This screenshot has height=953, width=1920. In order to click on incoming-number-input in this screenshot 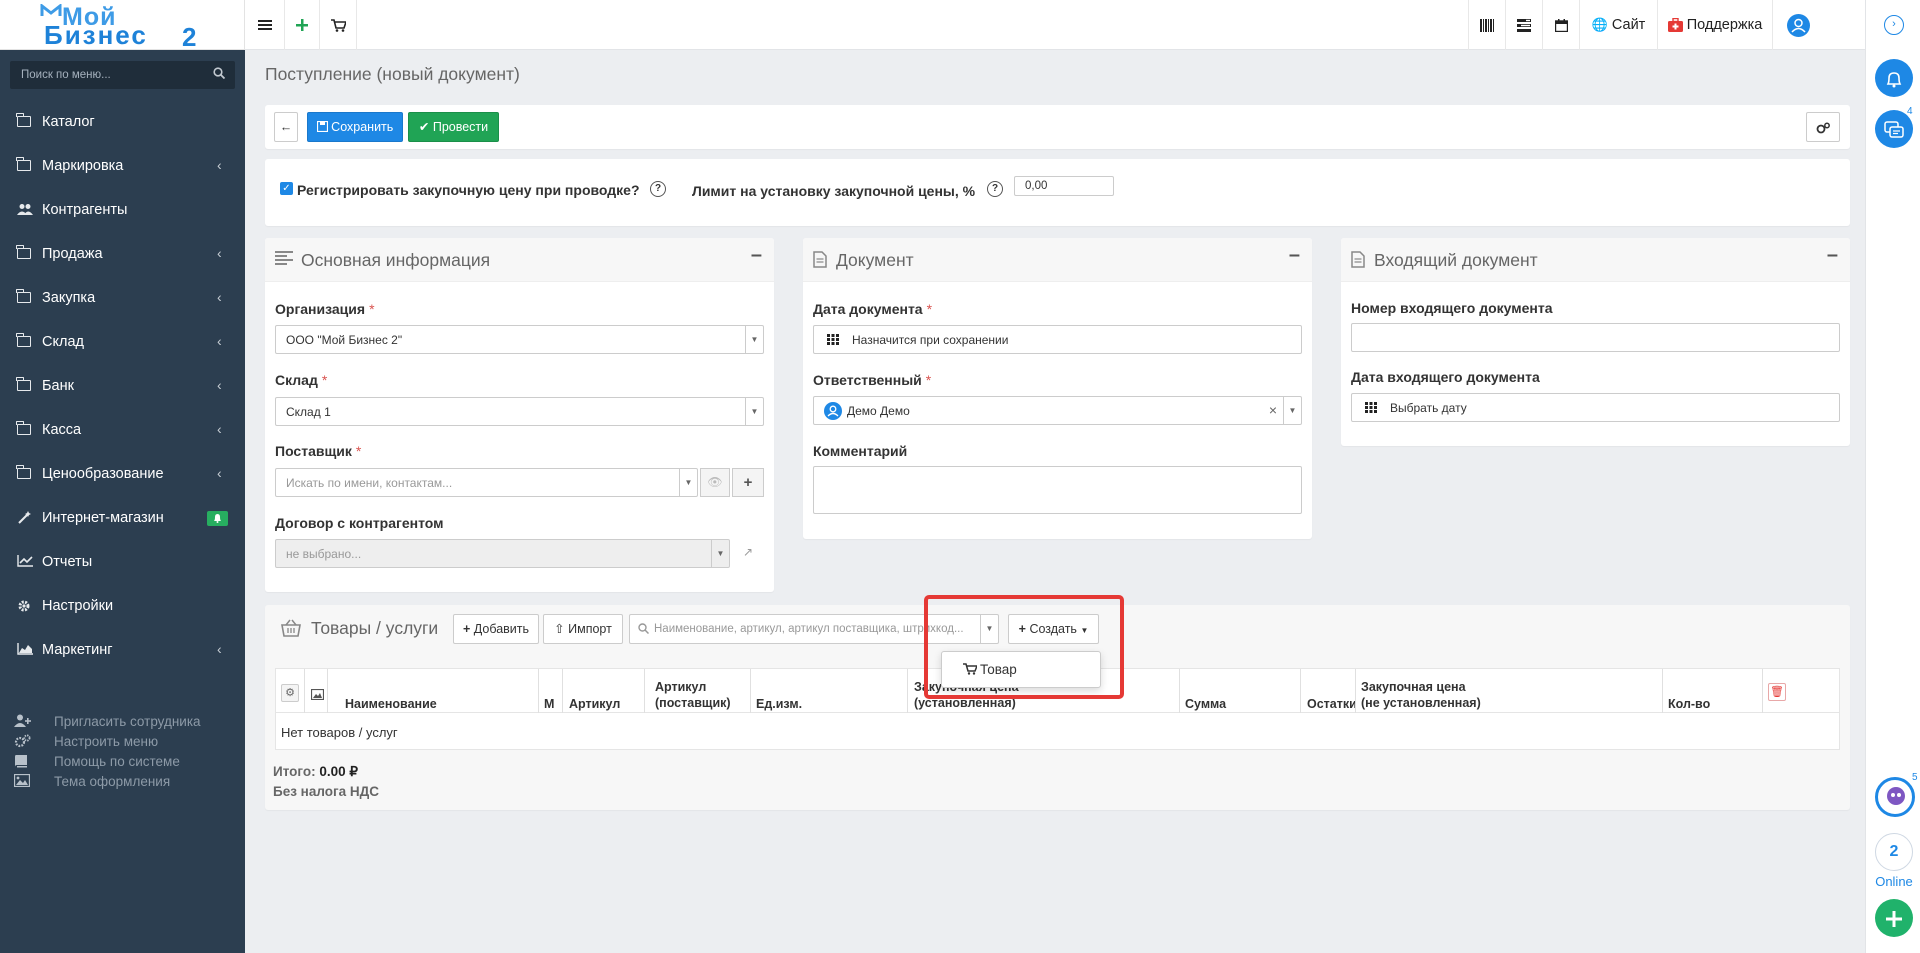, I will do `click(1595, 337)`.